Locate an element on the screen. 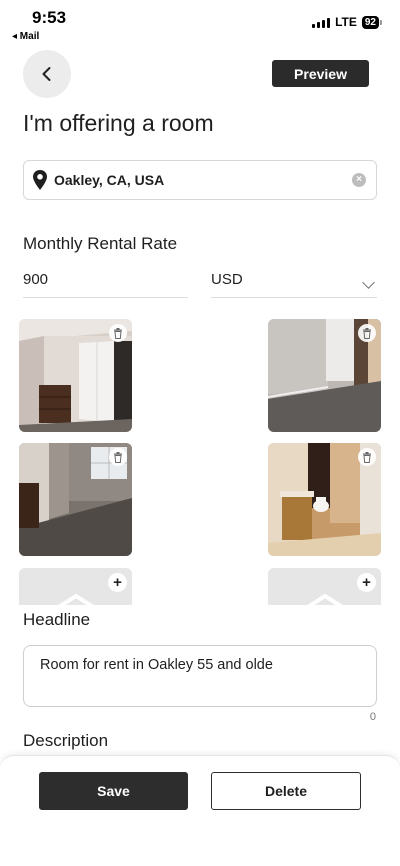 The image size is (400, 866). back-to-mail-link: ◂ Mail is located at coordinates (25, 36).